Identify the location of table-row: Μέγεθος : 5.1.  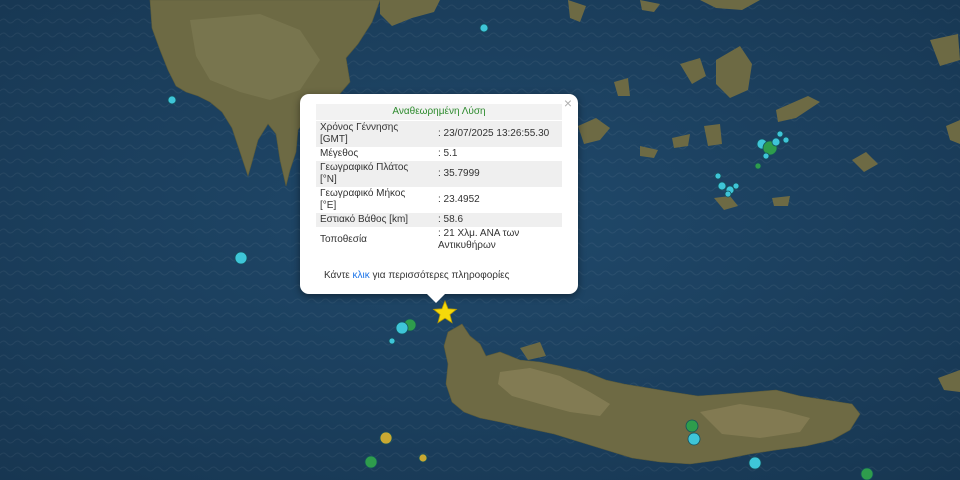
(439, 154).